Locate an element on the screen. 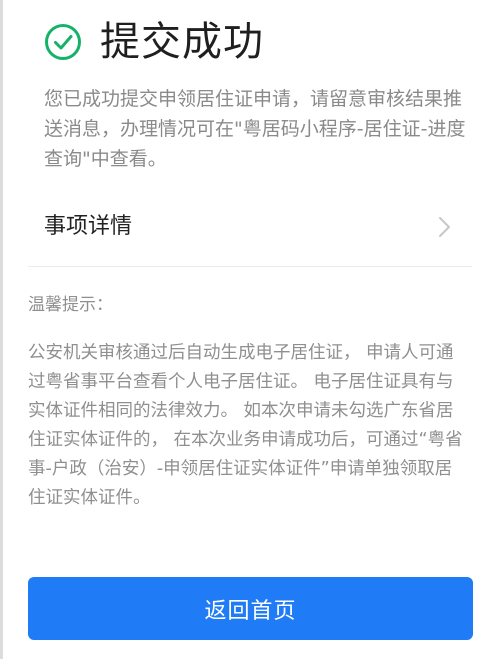 This screenshot has height=659, width=500. tips-title: 温馨提示： is located at coordinates (70, 305).